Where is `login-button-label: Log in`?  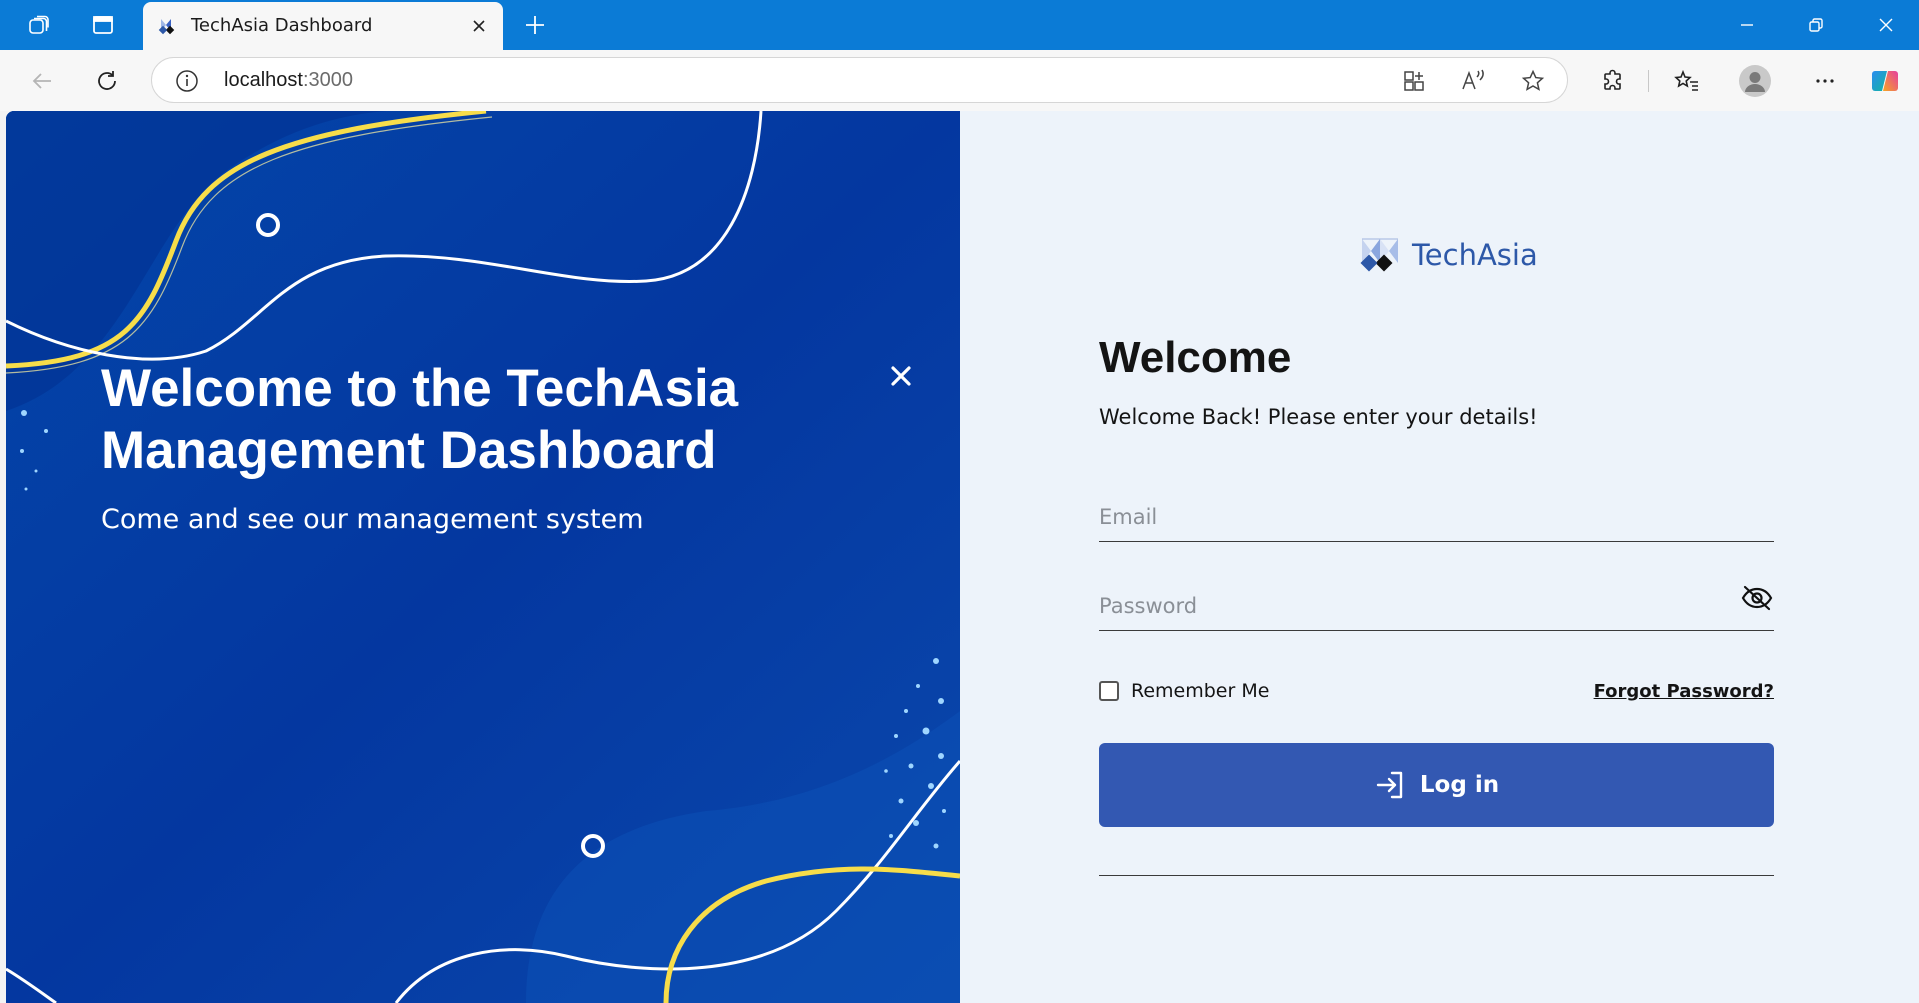
login-button-label: Log in is located at coordinates (1459, 785).